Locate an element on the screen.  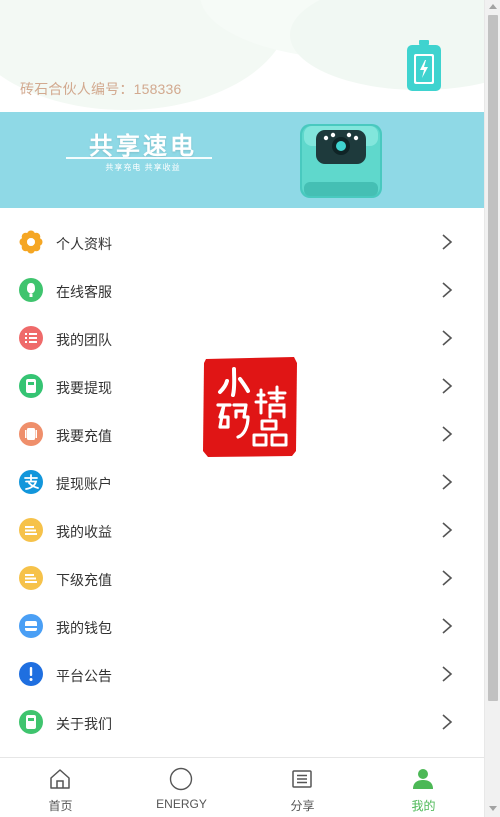
energy-circle-icon is located at coordinates (181, 779).